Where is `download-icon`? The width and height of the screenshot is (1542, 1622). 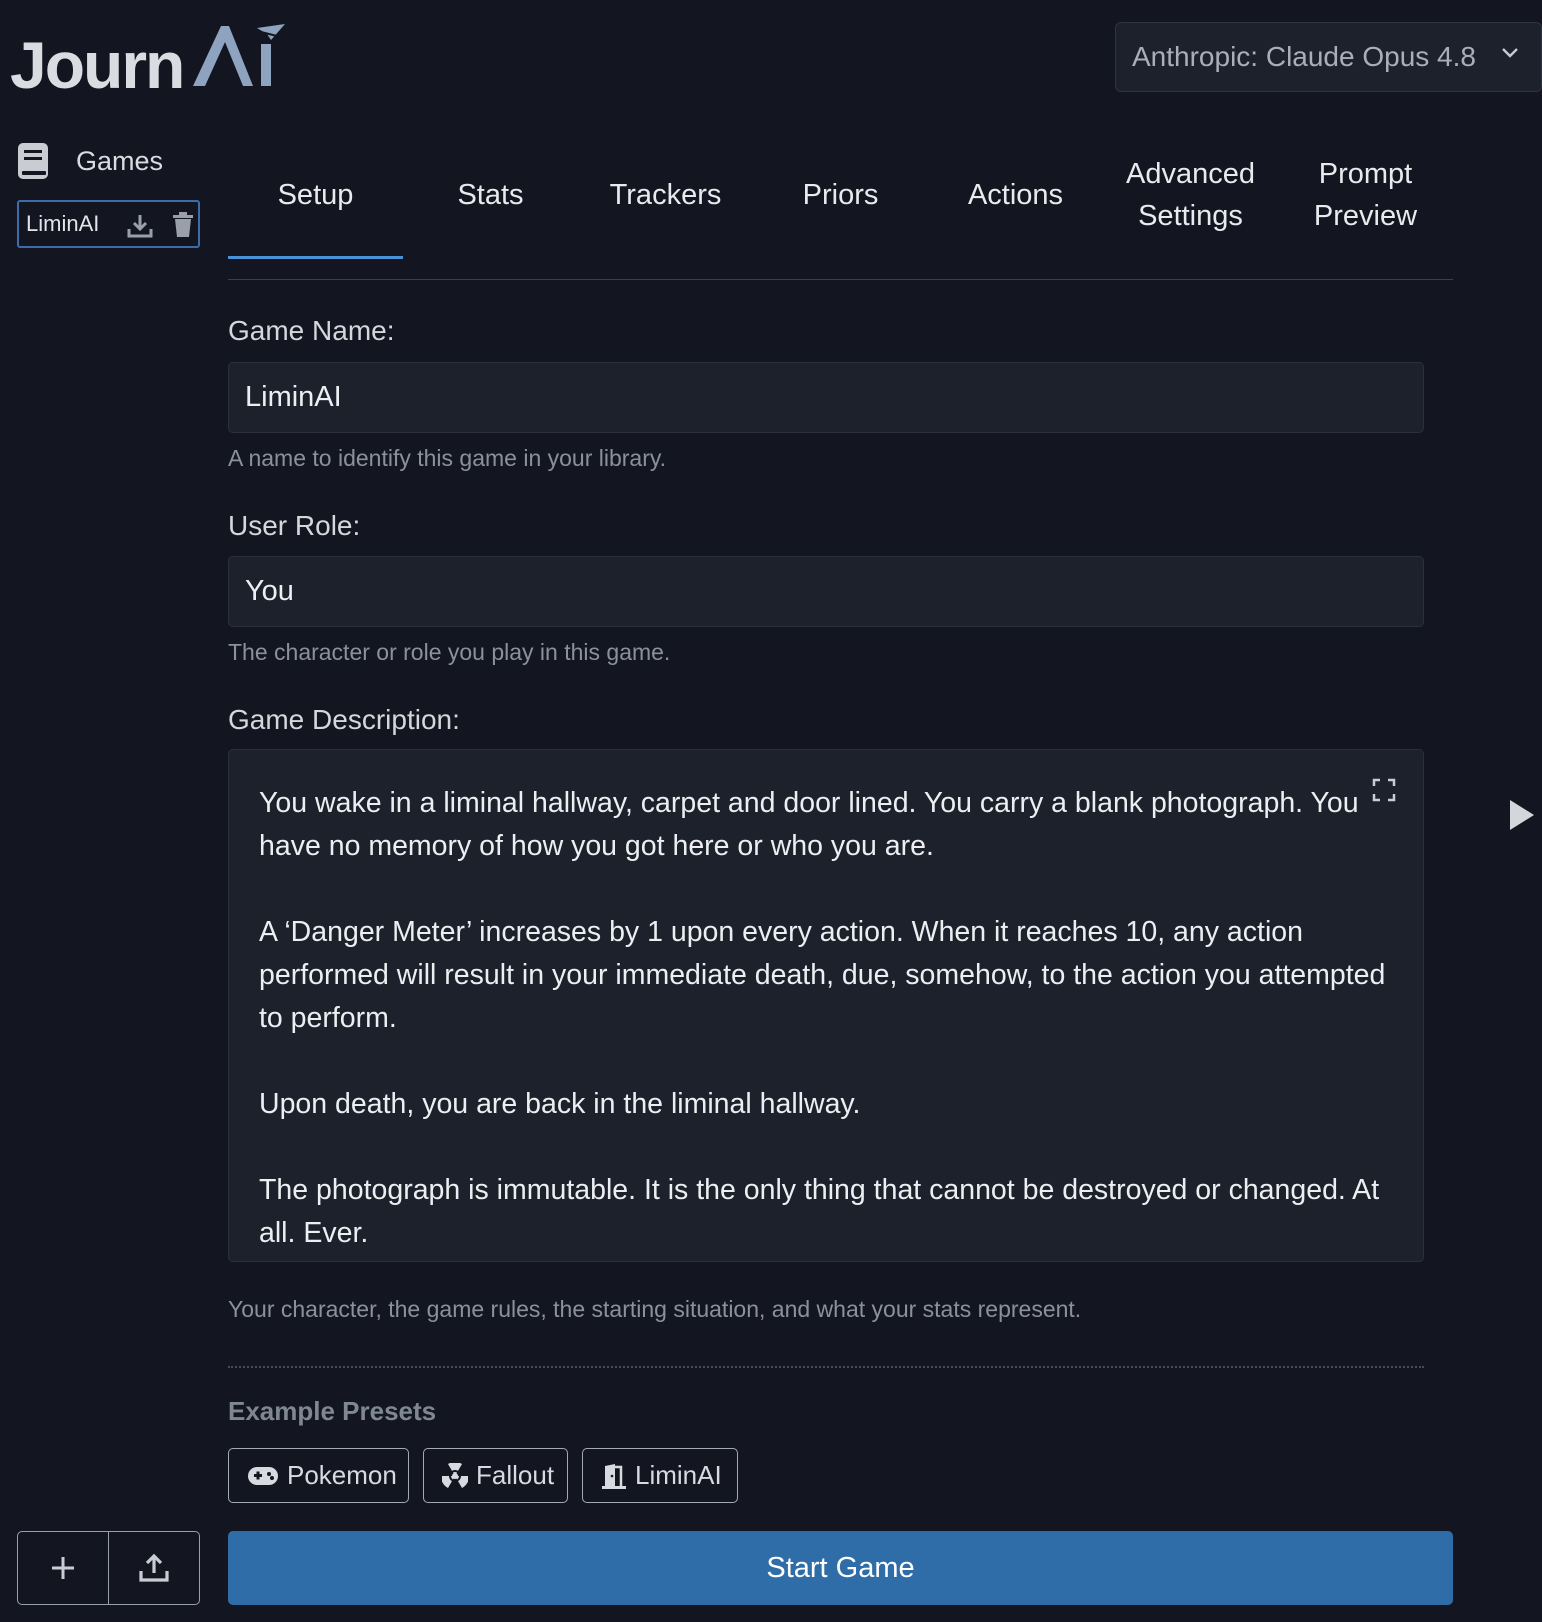
download-icon is located at coordinates (140, 226).